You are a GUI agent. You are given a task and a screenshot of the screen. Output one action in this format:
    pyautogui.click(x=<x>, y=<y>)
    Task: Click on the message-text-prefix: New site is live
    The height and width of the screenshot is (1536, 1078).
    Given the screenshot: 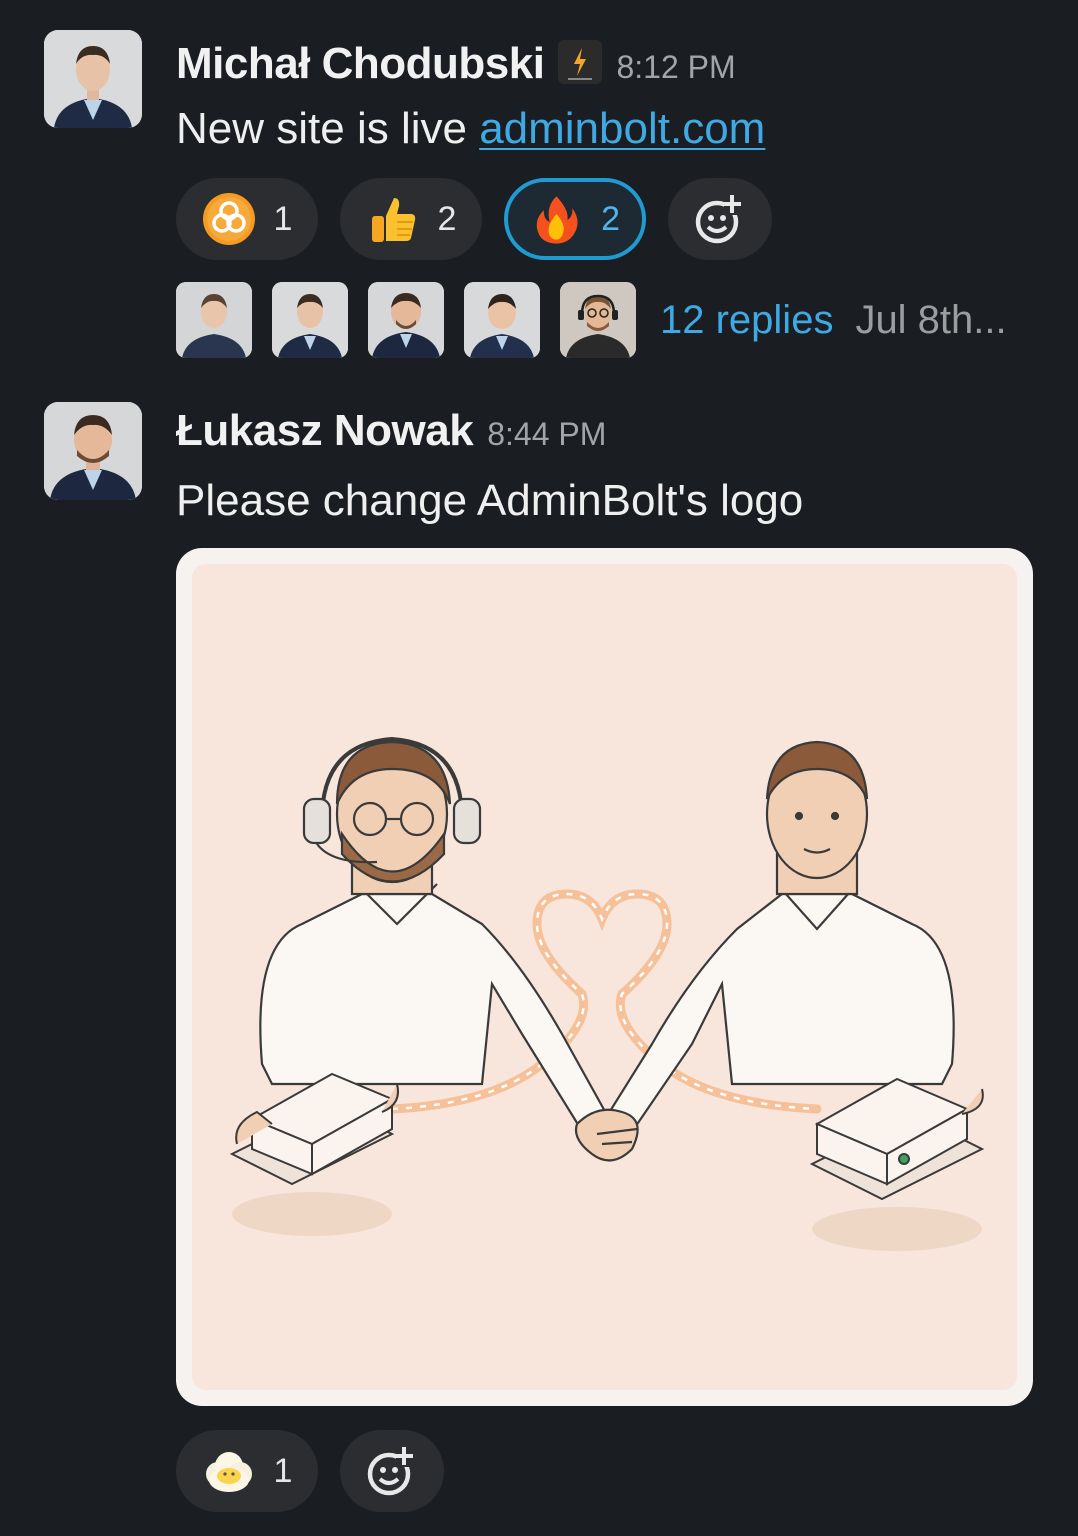 What is the action you would take?
    pyautogui.click(x=328, y=128)
    